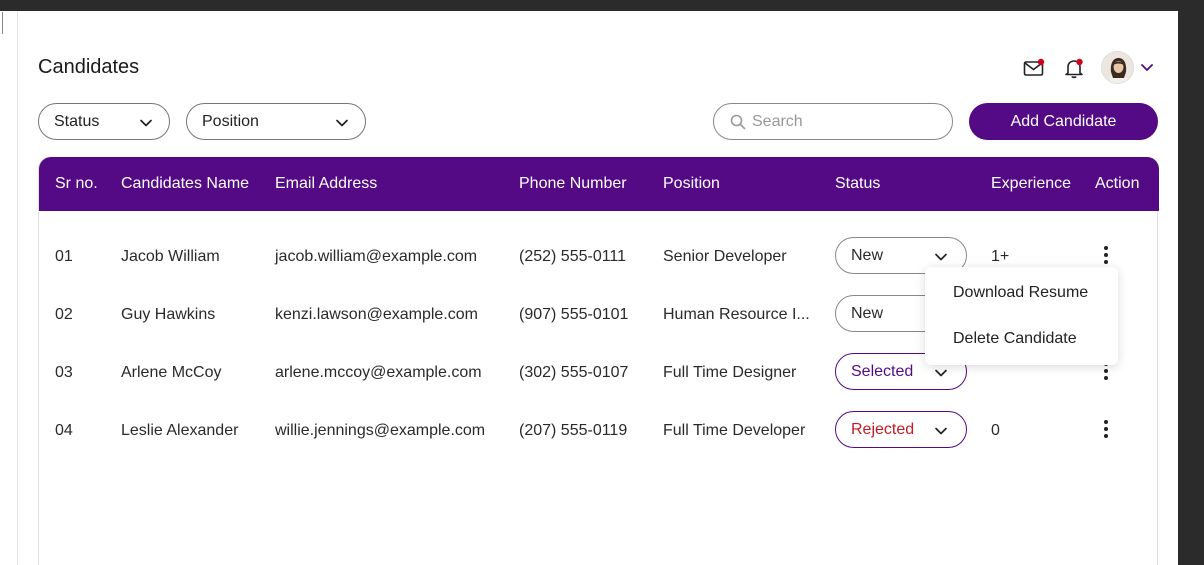 The height and width of the screenshot is (565, 1204). Describe the element at coordinates (1063, 121) in the screenshot. I see `add-candidate-button: Add Candidate` at that location.